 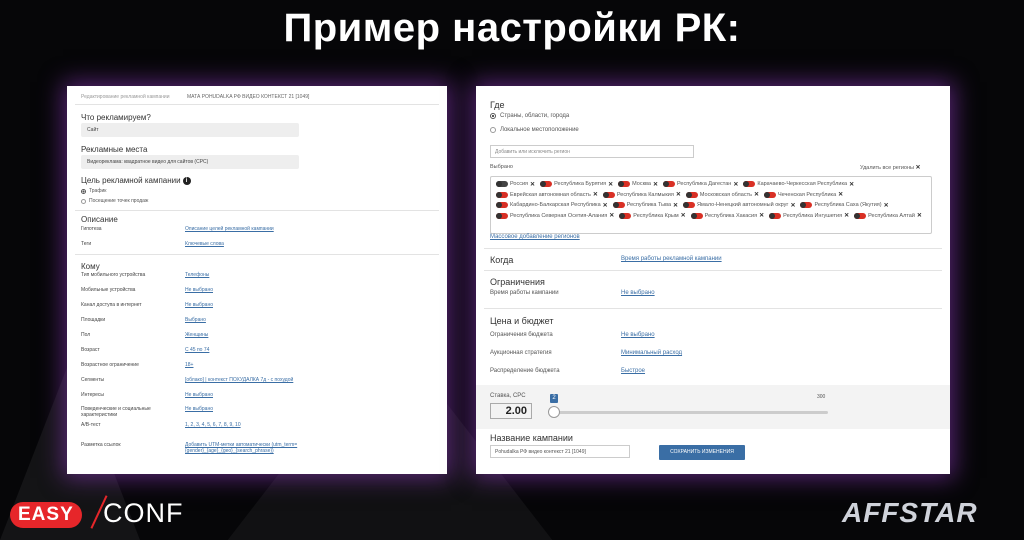 What do you see at coordinates (888, 216) in the screenshot?
I see `region-chip: Республика Алтай ✕` at bounding box center [888, 216].